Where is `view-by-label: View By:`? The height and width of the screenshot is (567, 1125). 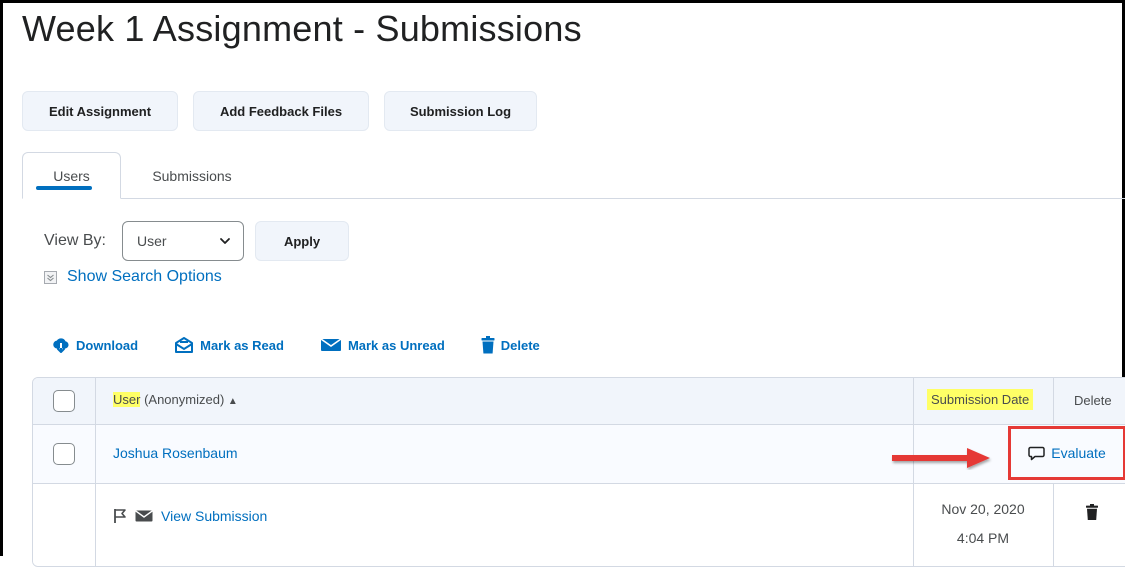 view-by-label: View By: is located at coordinates (75, 240).